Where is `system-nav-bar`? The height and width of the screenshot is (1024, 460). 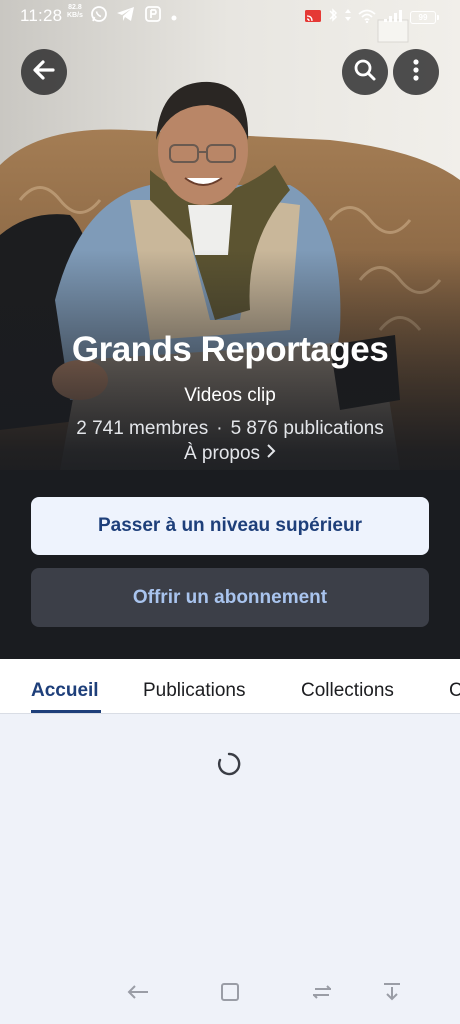 system-nav-bar is located at coordinates (230, 994).